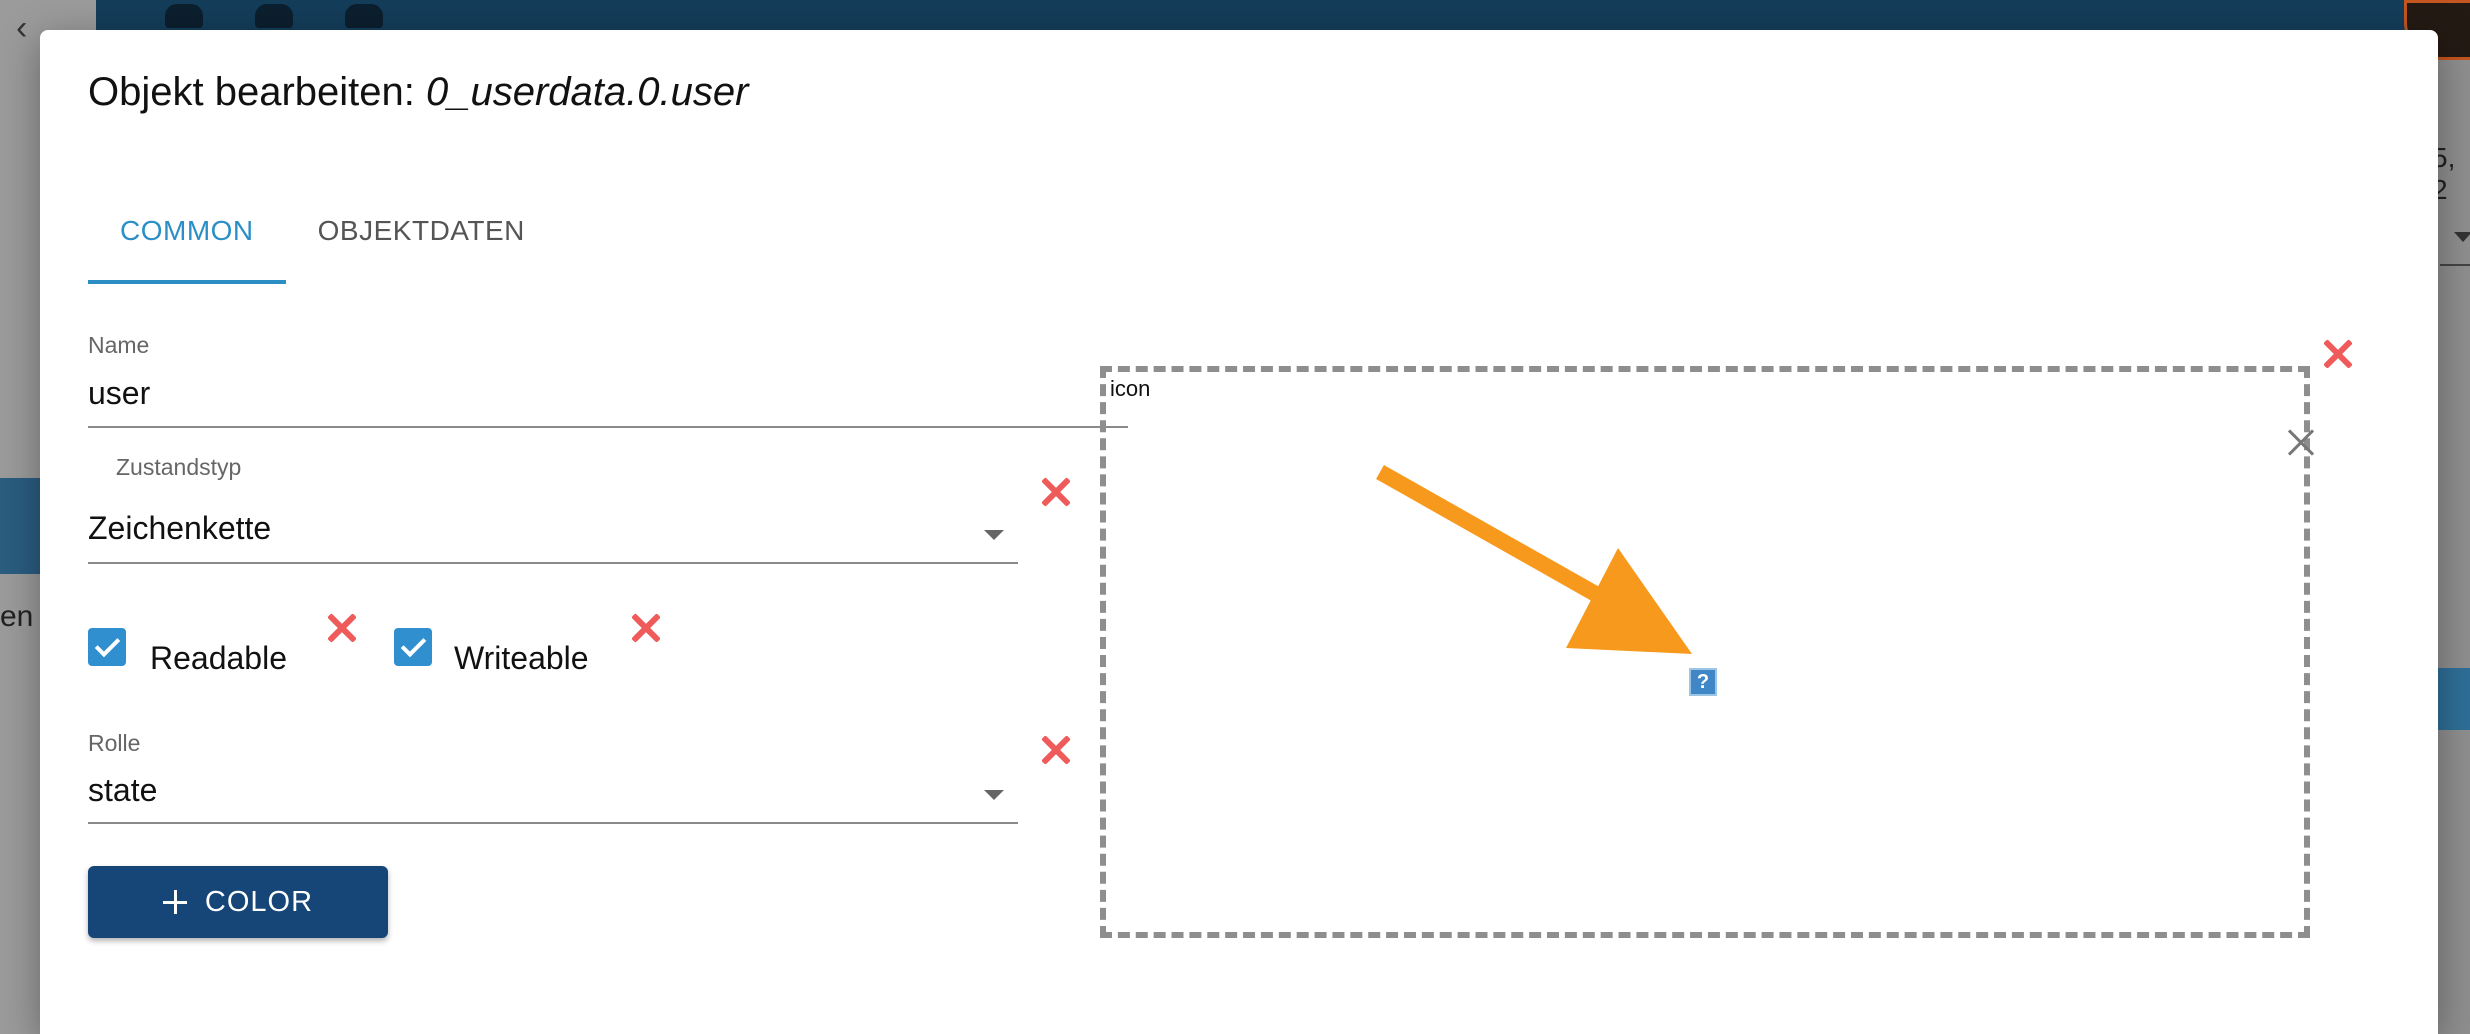  I want to click on role-chevron-down-icon, so click(994, 795).